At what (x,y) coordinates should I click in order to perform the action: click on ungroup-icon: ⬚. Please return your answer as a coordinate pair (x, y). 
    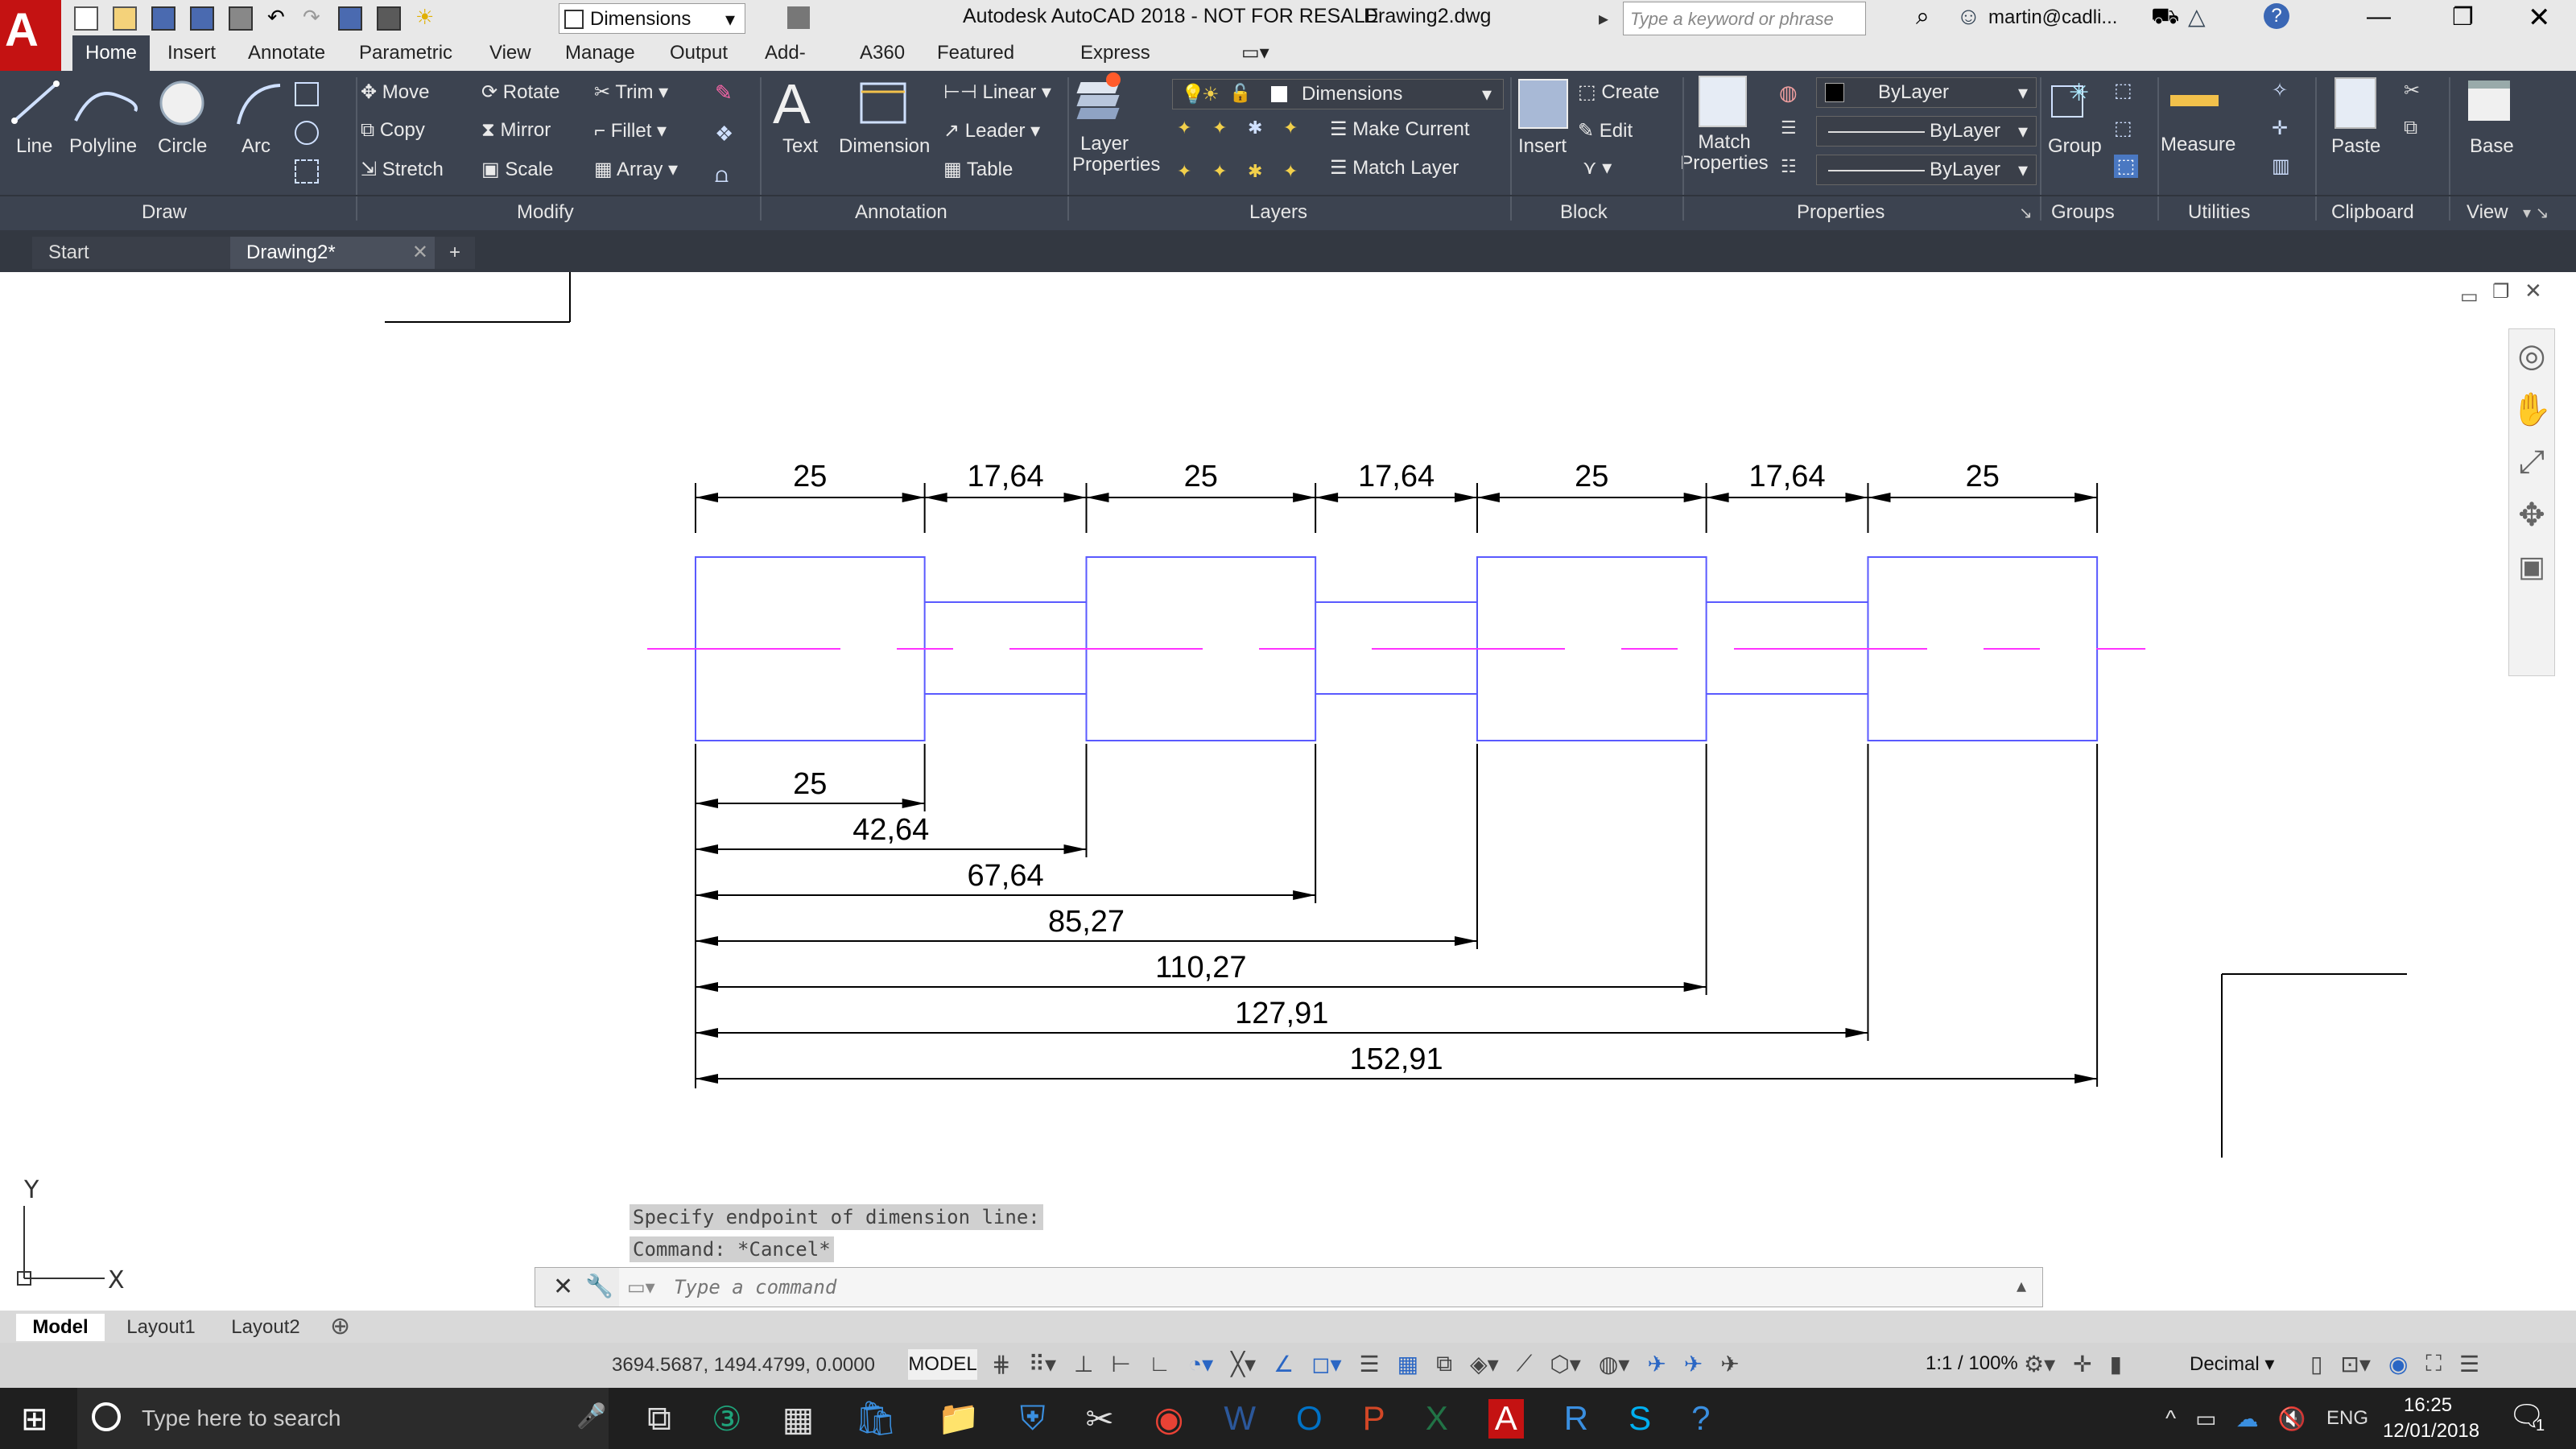
    Looking at the image, I should click on (2127, 90).